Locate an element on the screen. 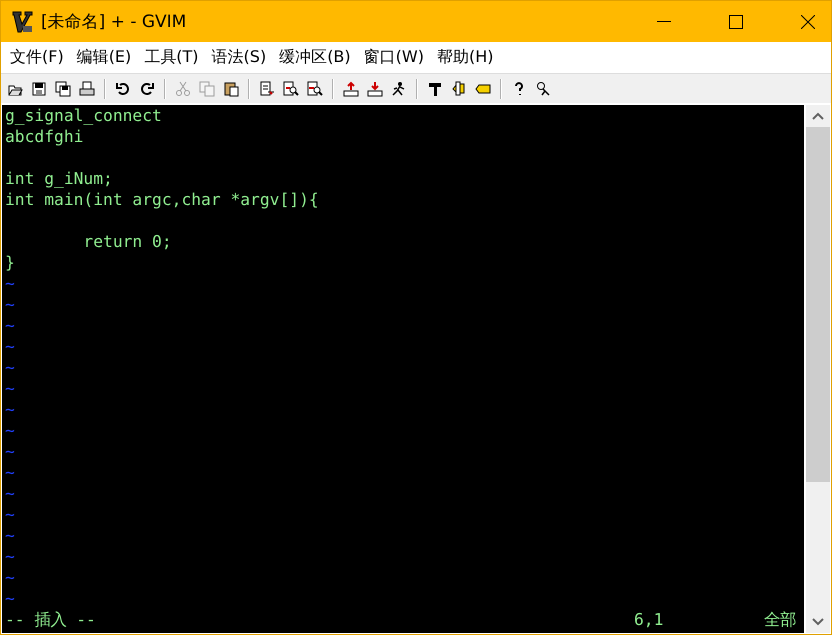  chevron-up-icon is located at coordinates (818, 116).